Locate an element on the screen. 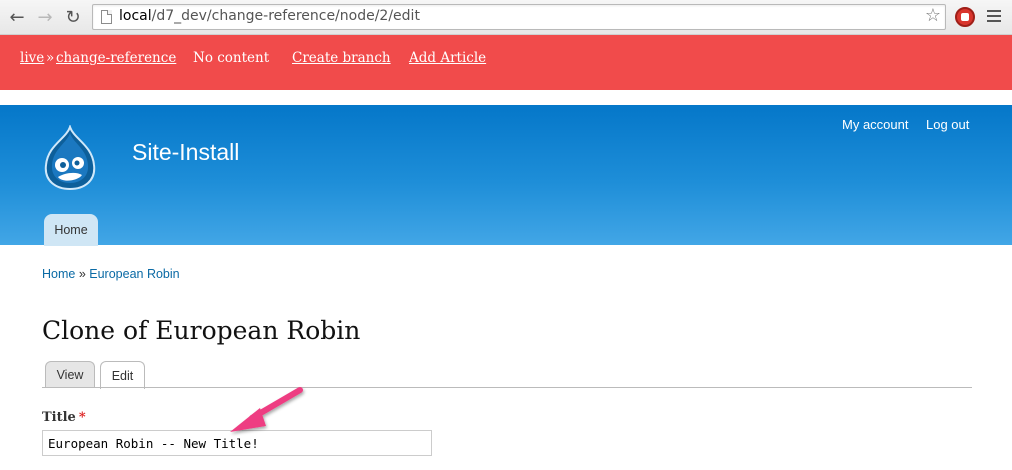 The image size is (1012, 470). back-arrow-icon: ← is located at coordinates (17, 17).